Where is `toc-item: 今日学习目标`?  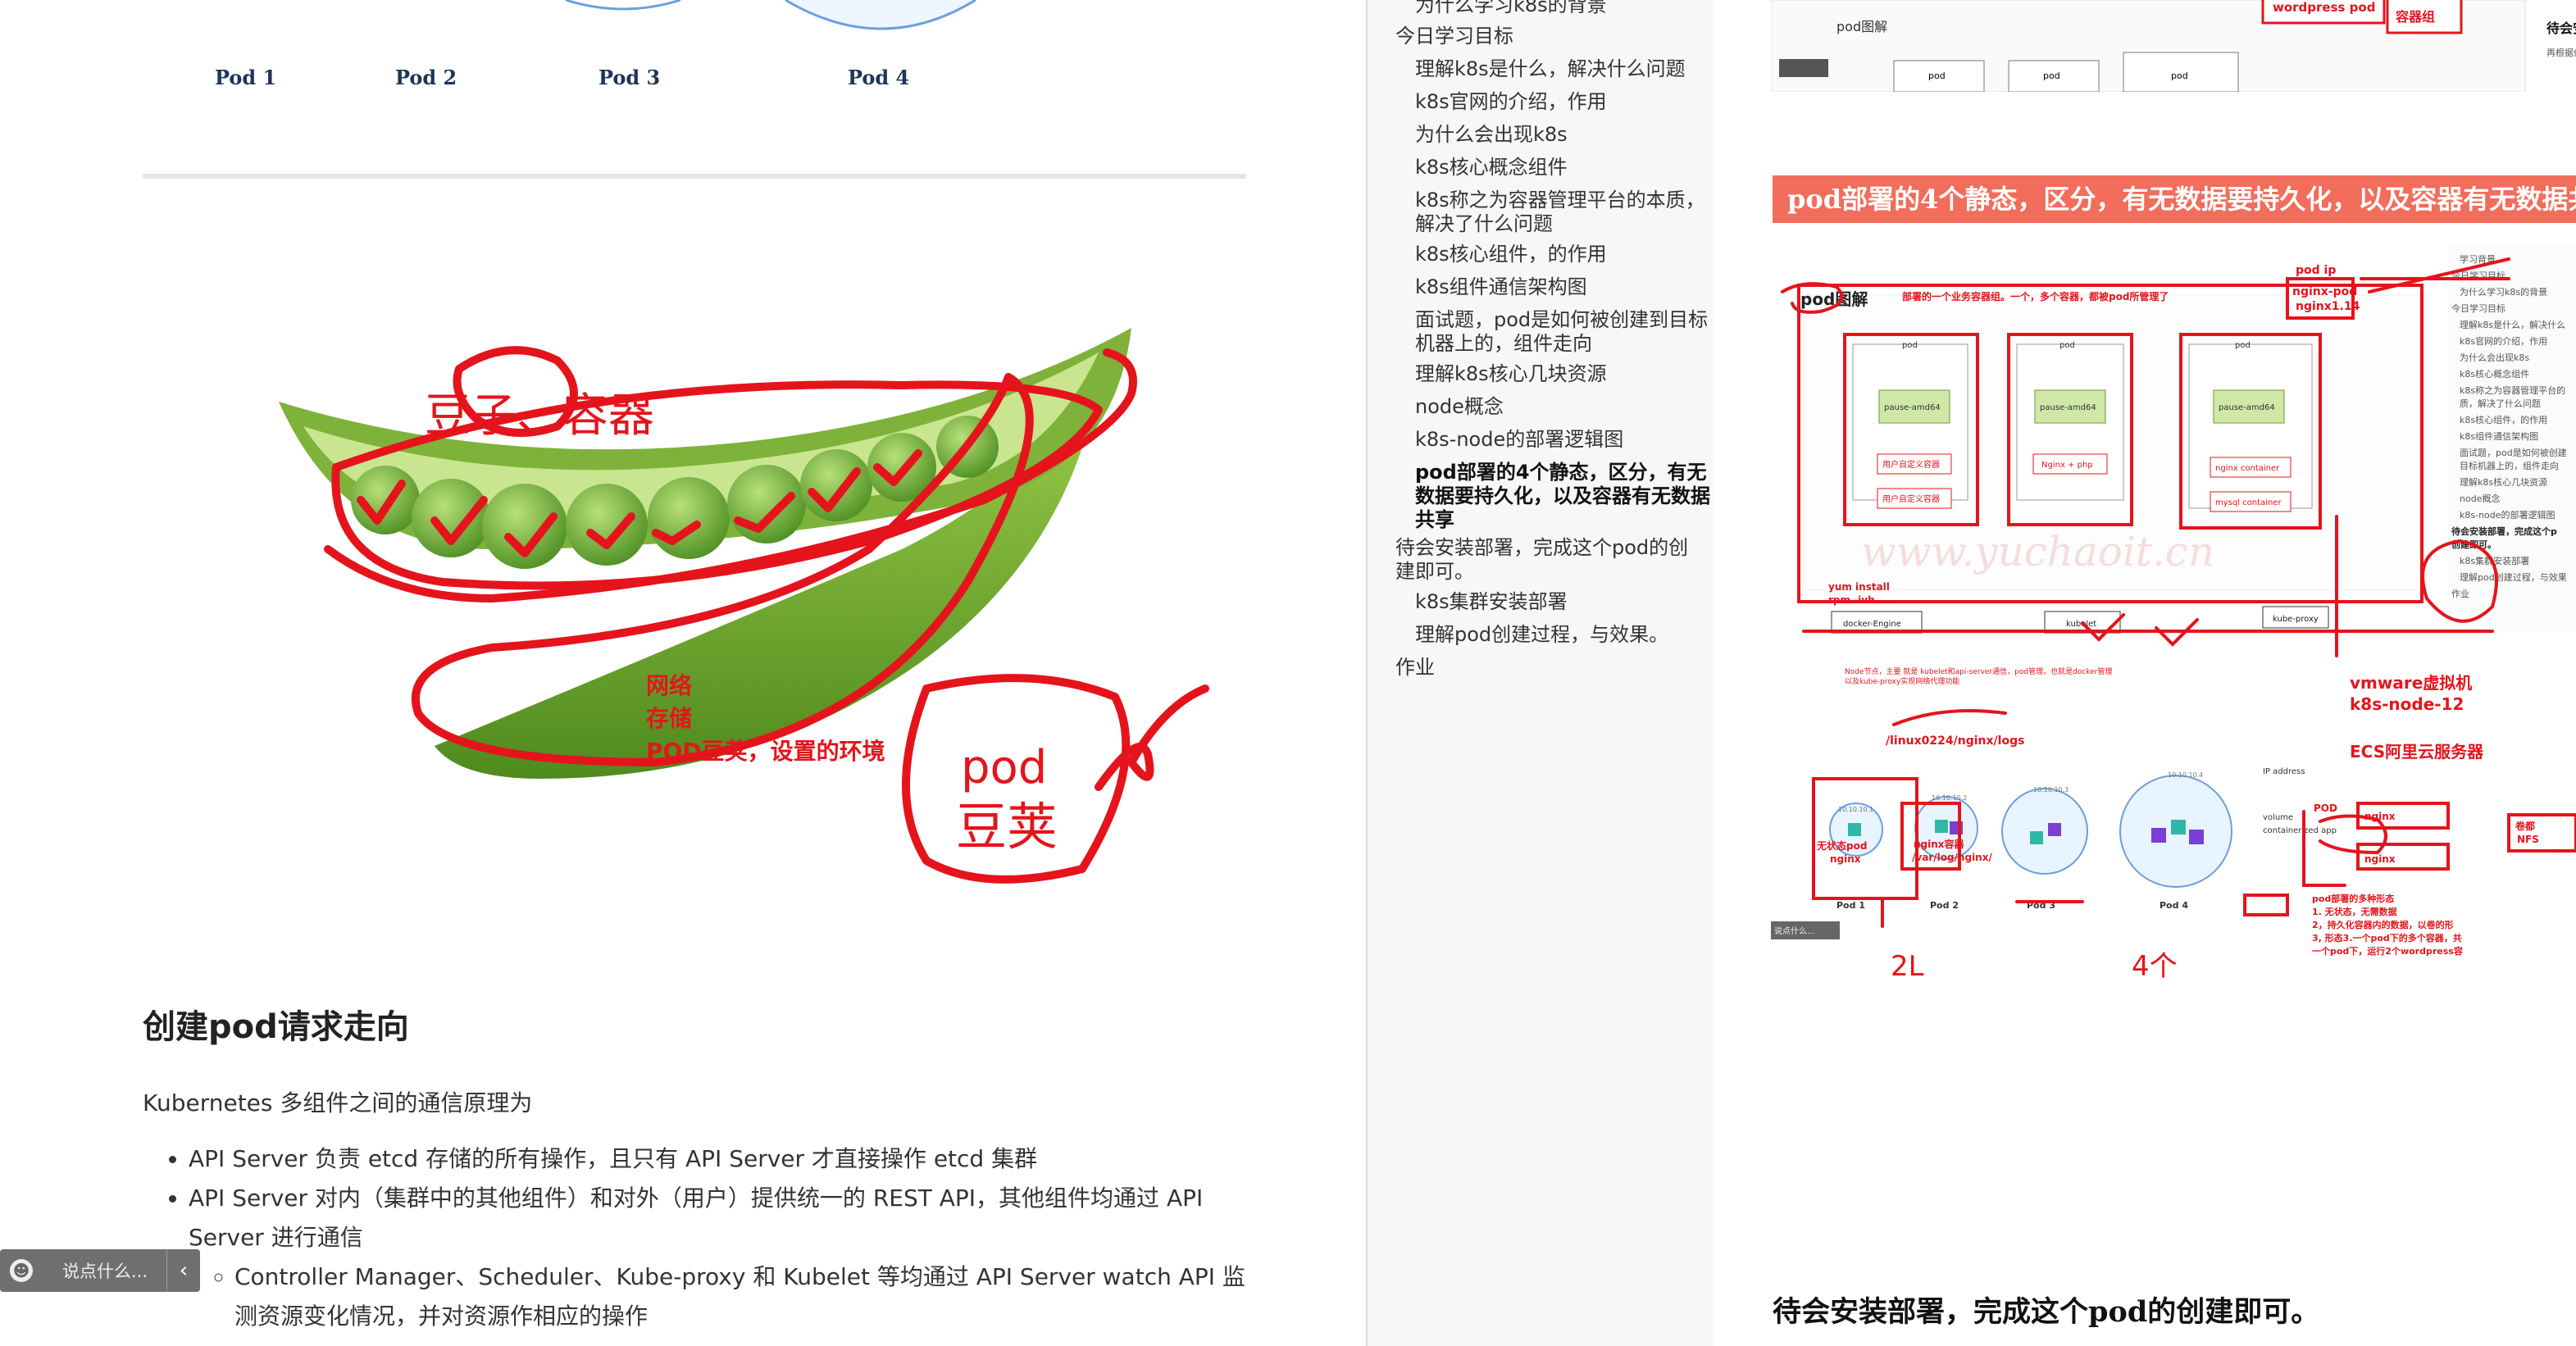 toc-item: 今日学习目标 is located at coordinates (1543, 37).